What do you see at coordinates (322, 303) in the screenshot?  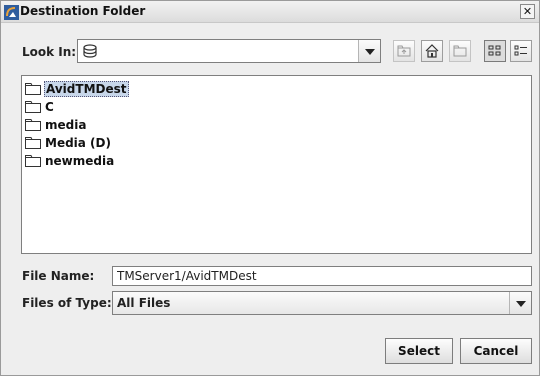 I see `files-of-type-combo: All Files` at bounding box center [322, 303].